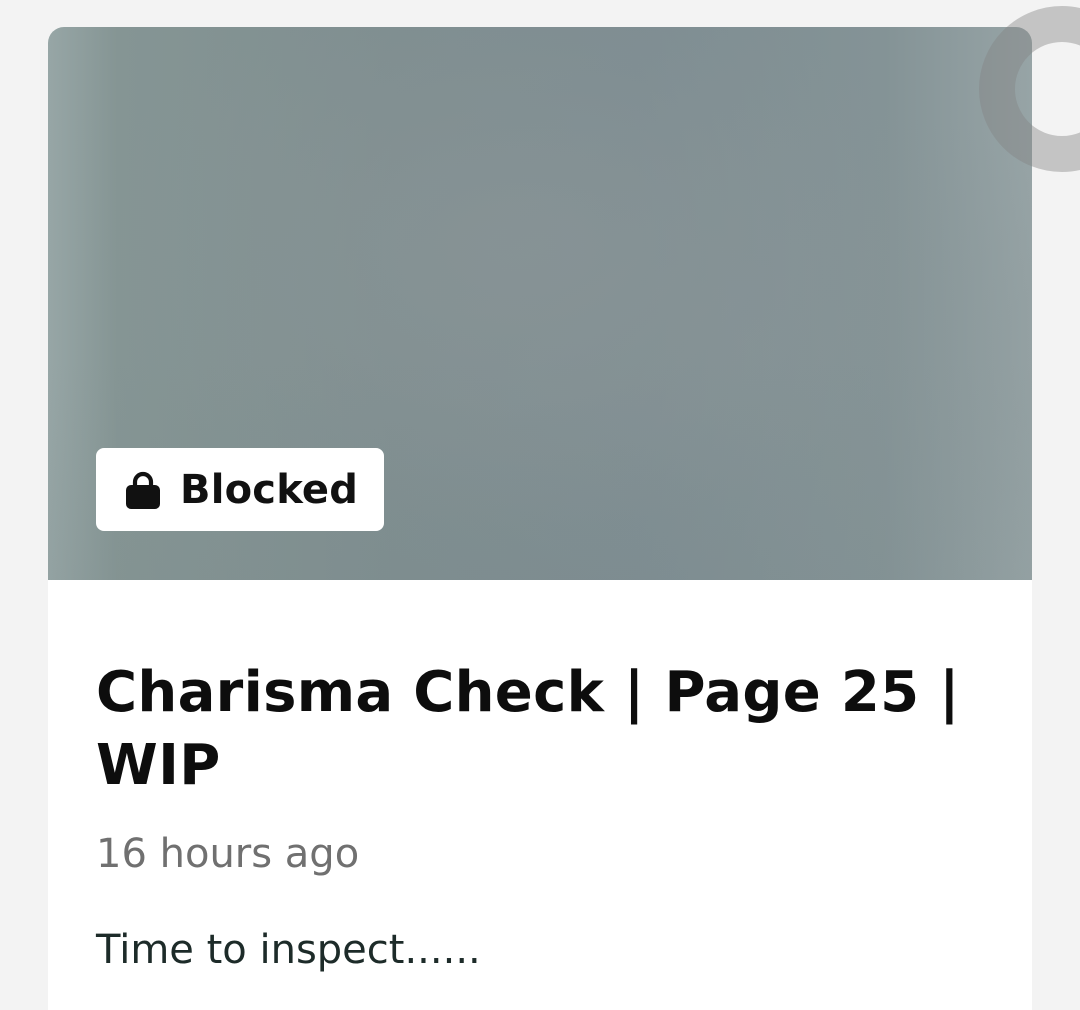 The image size is (1080, 1010). What do you see at coordinates (143, 490) in the screenshot?
I see `lock-icon` at bounding box center [143, 490].